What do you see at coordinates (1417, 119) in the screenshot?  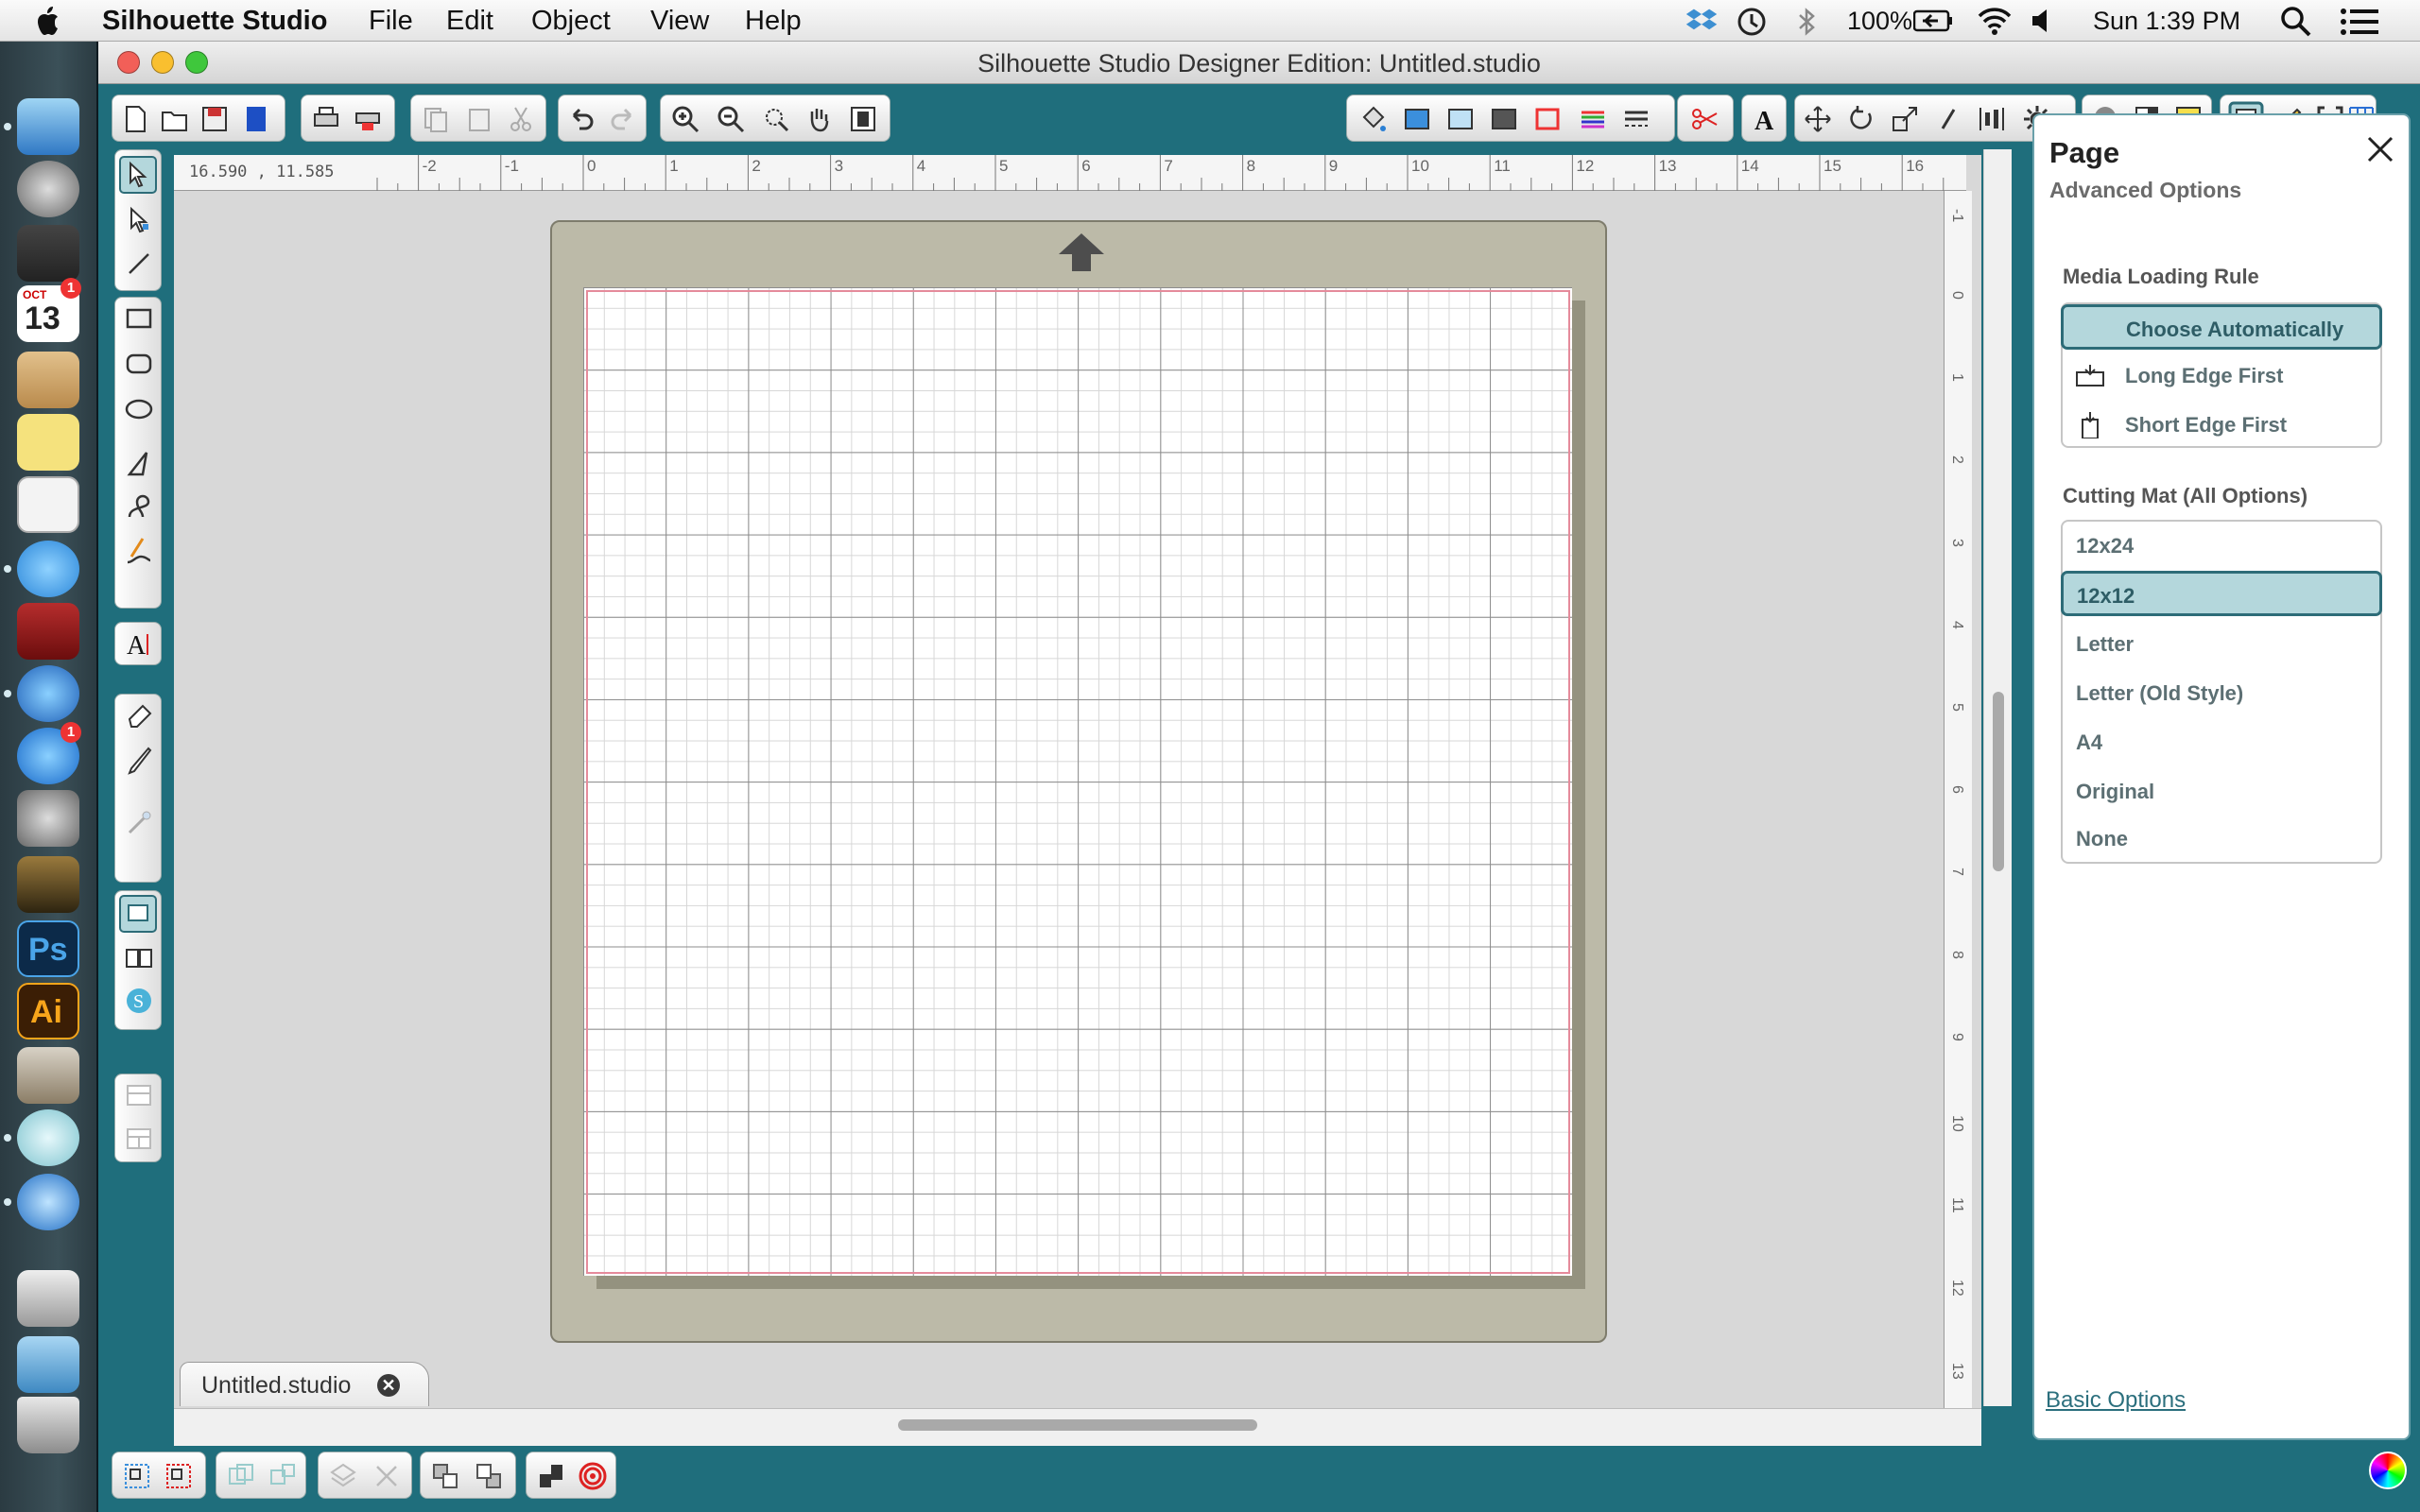 I see `fill-color-icon` at bounding box center [1417, 119].